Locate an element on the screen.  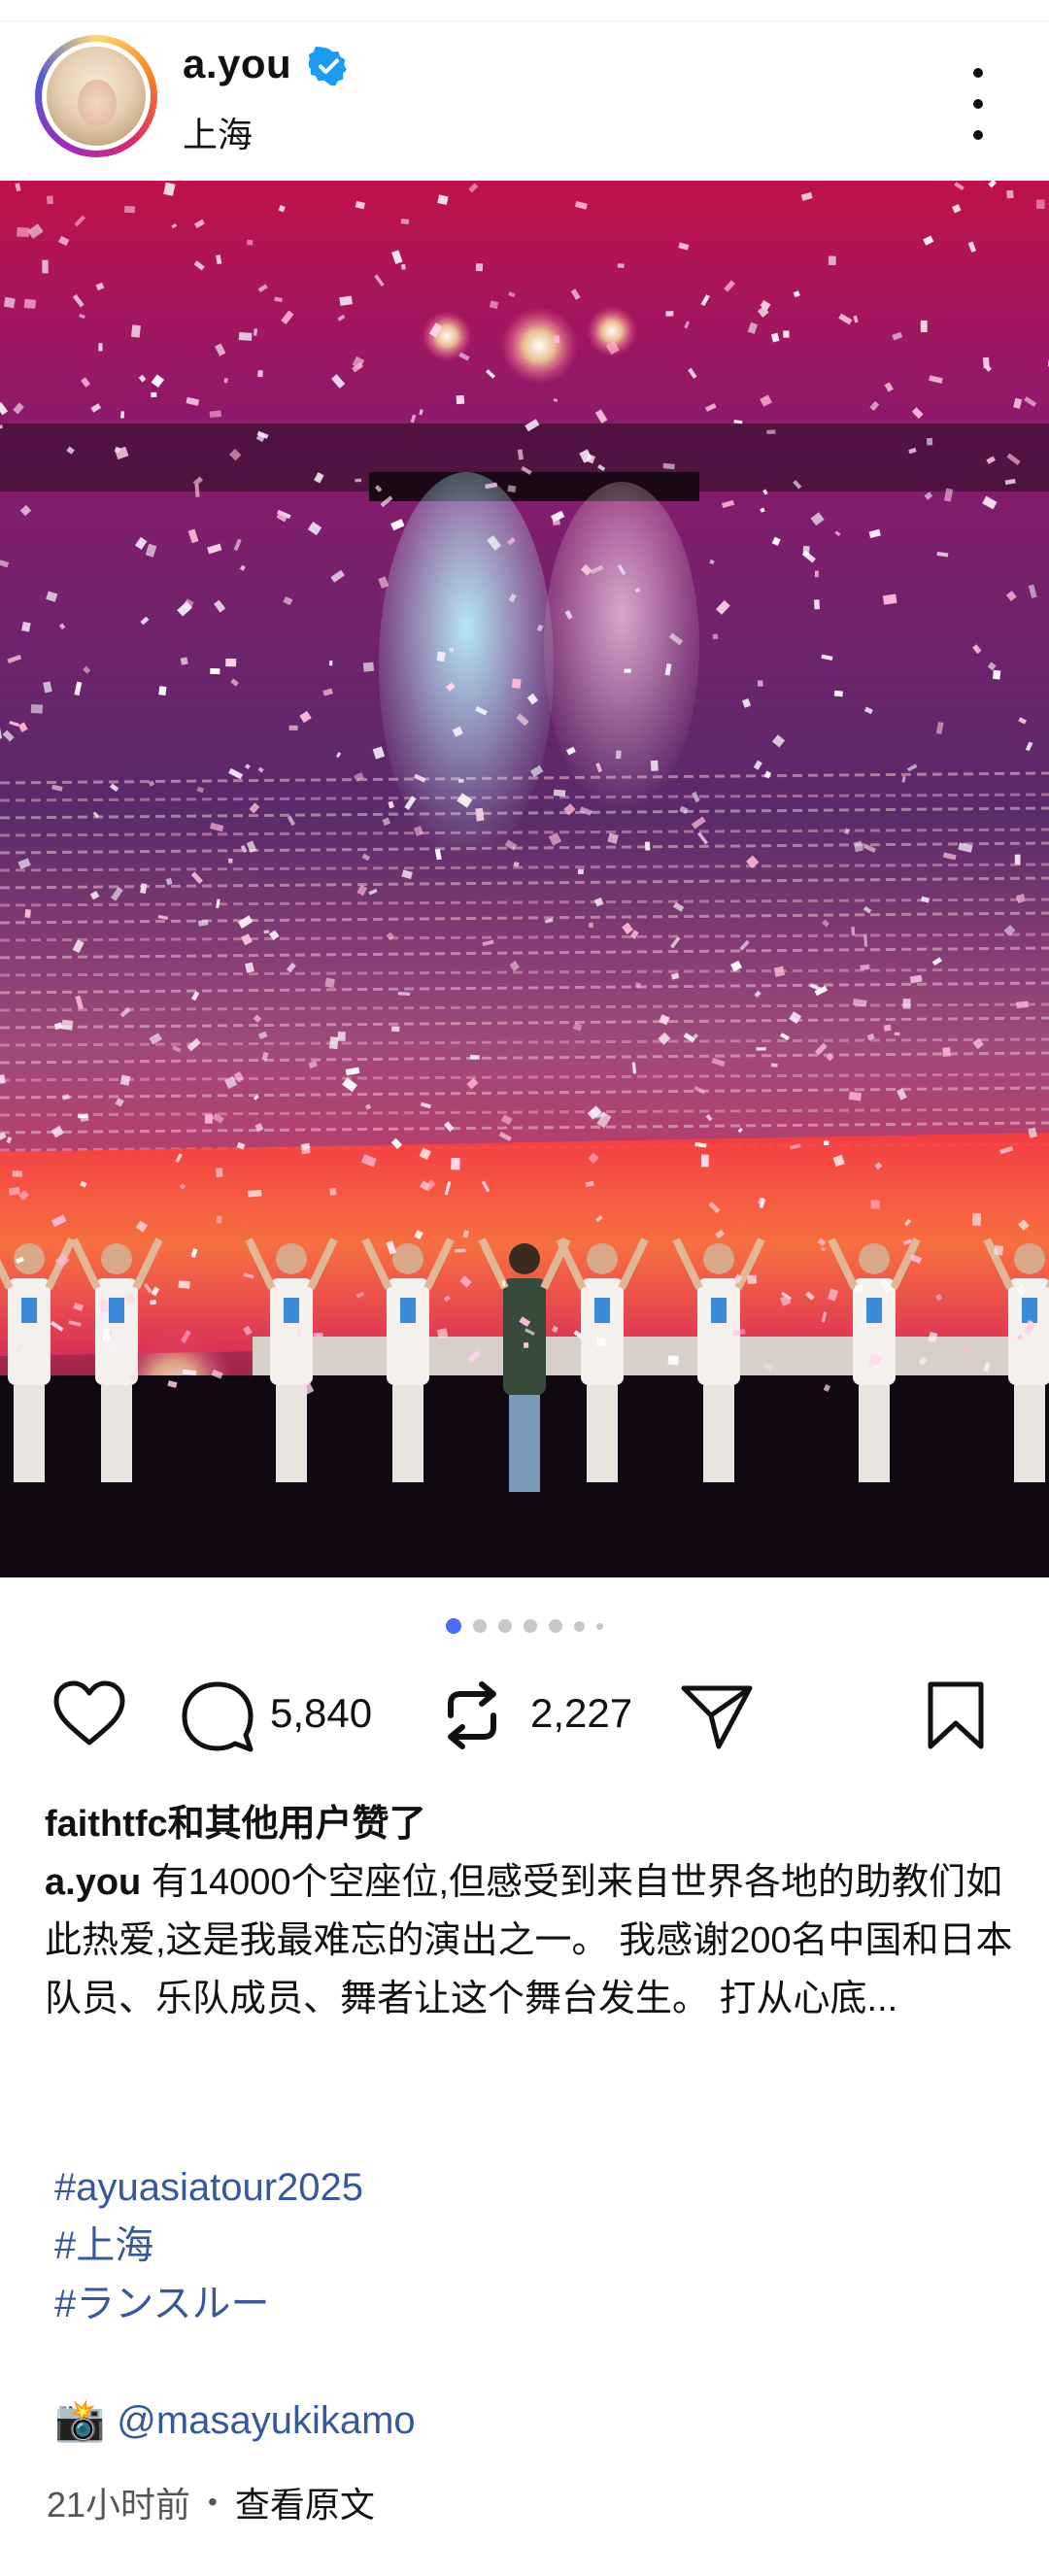
post-header: a.you 上海 is located at coordinates (524, 101).